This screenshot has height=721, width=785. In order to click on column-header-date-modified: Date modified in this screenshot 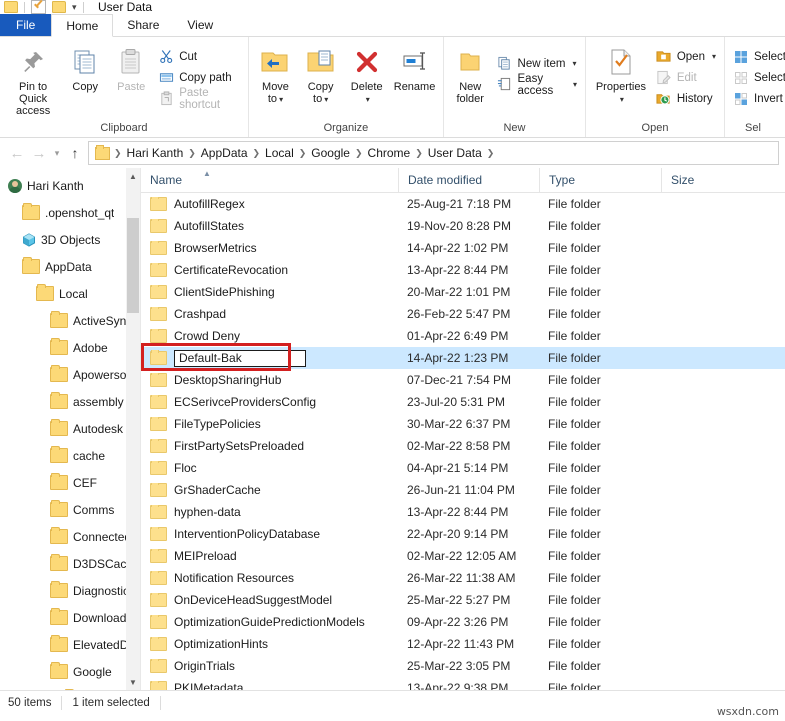, I will do `click(468, 180)`.